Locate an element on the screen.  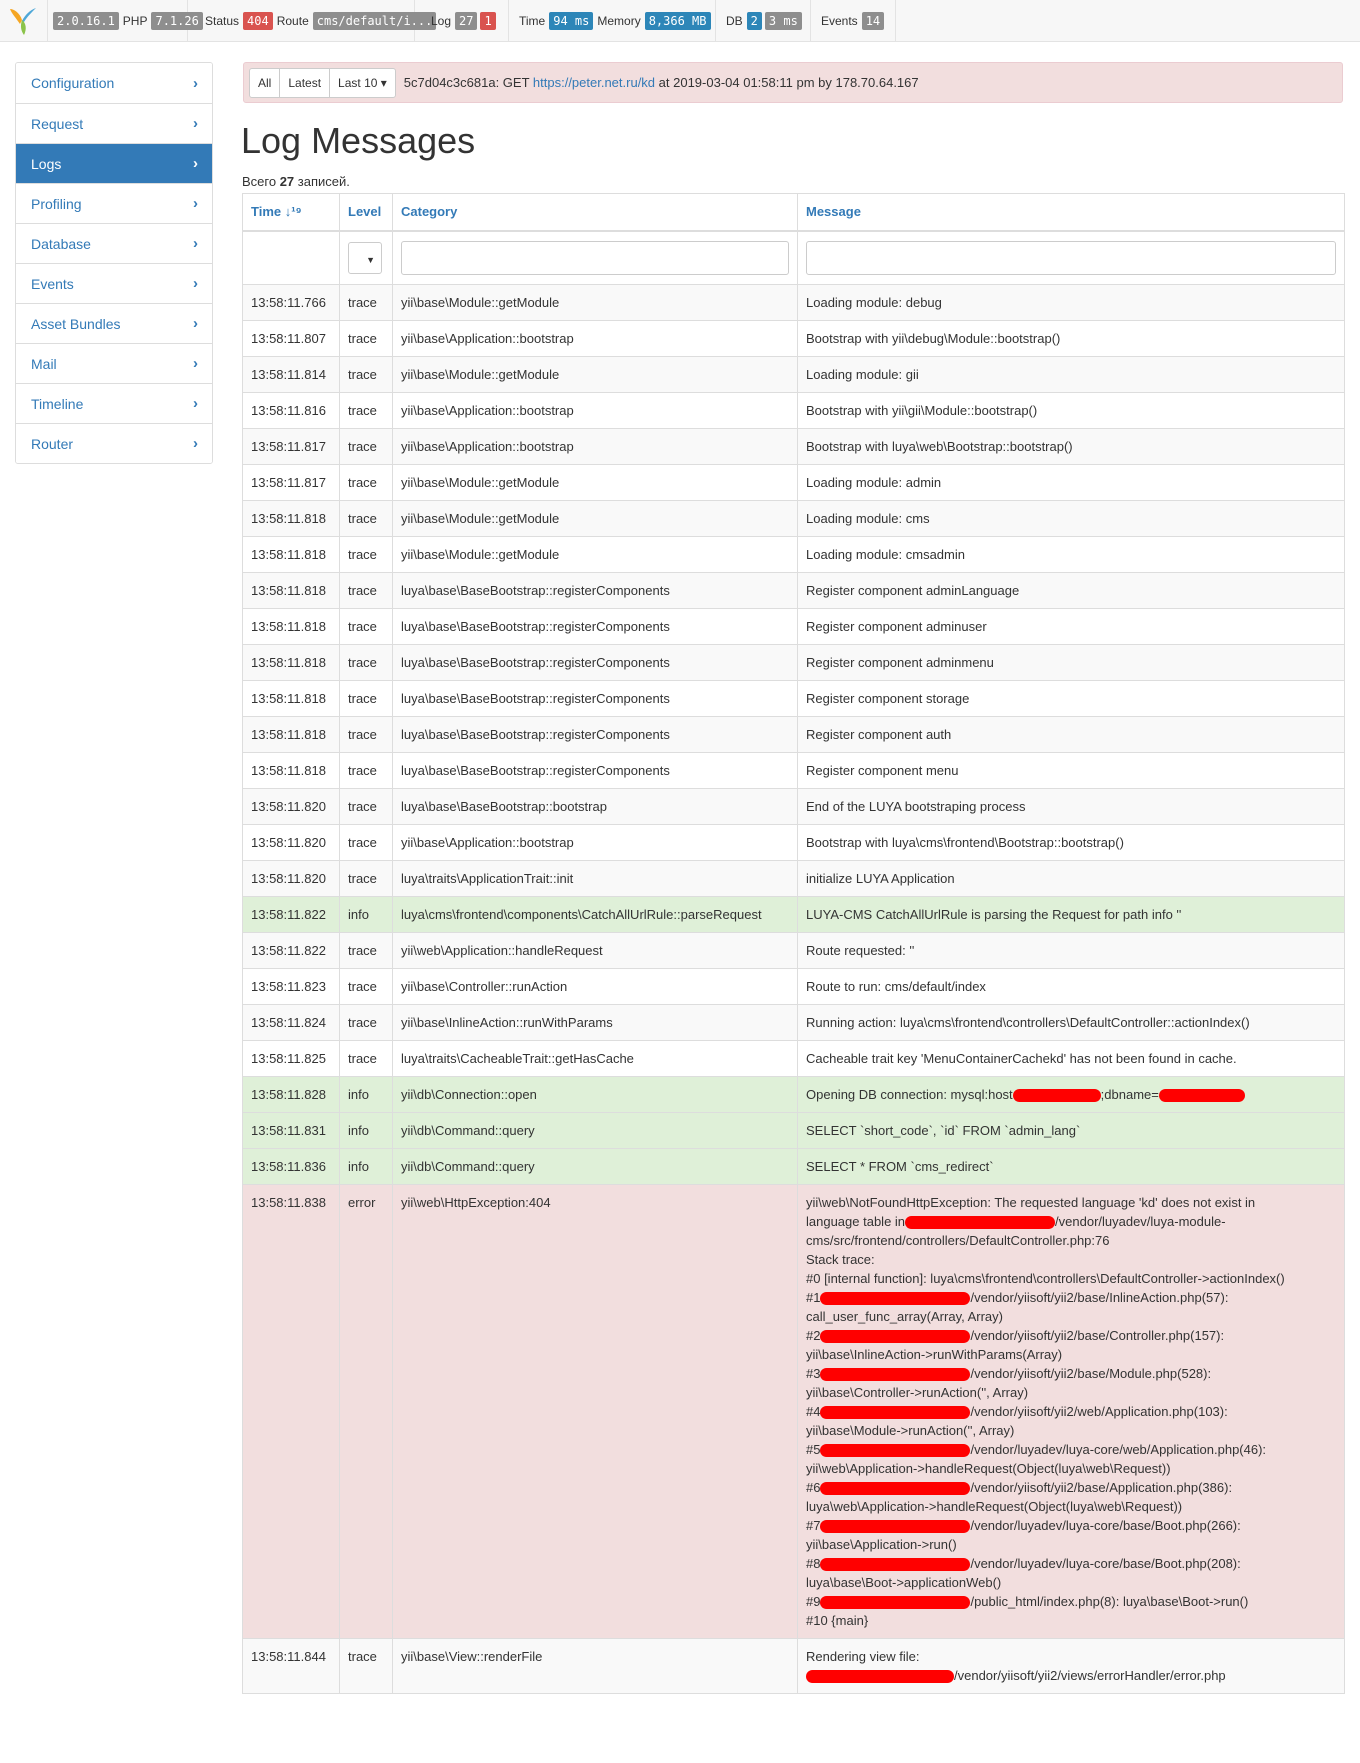
cell-message: Register component adminmenu is located at coordinates (1071, 662).